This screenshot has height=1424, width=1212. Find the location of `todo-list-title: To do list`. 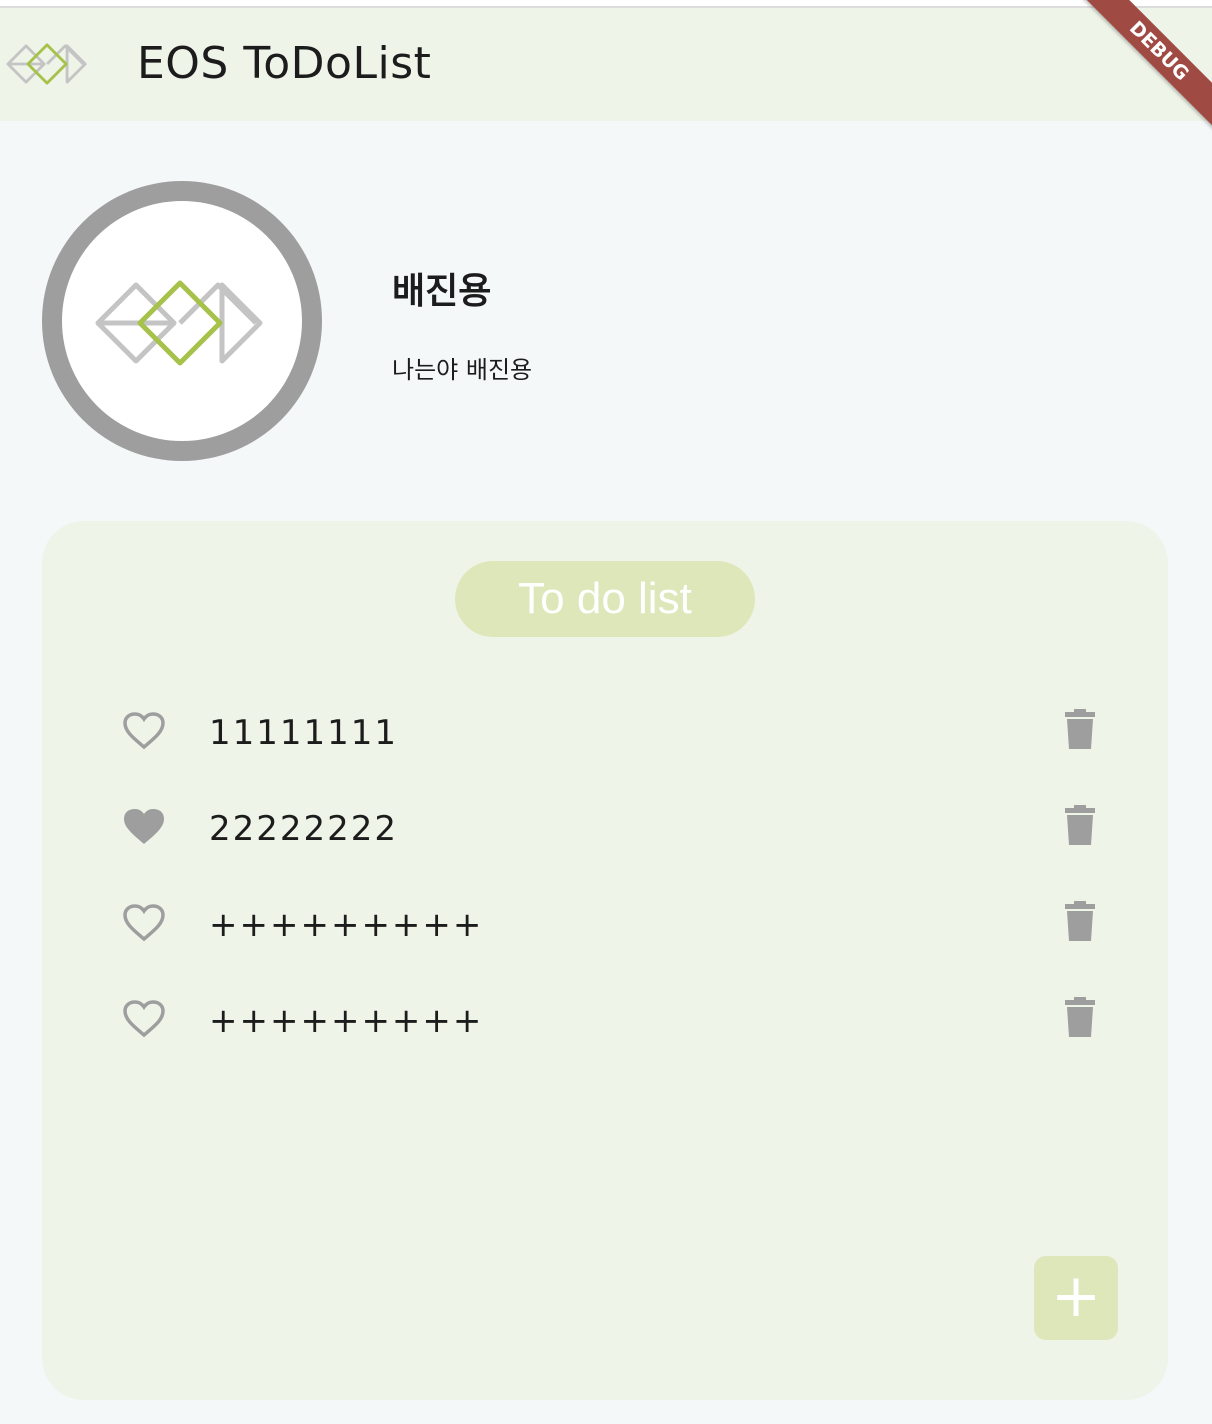

todo-list-title: To do list is located at coordinates (605, 599).